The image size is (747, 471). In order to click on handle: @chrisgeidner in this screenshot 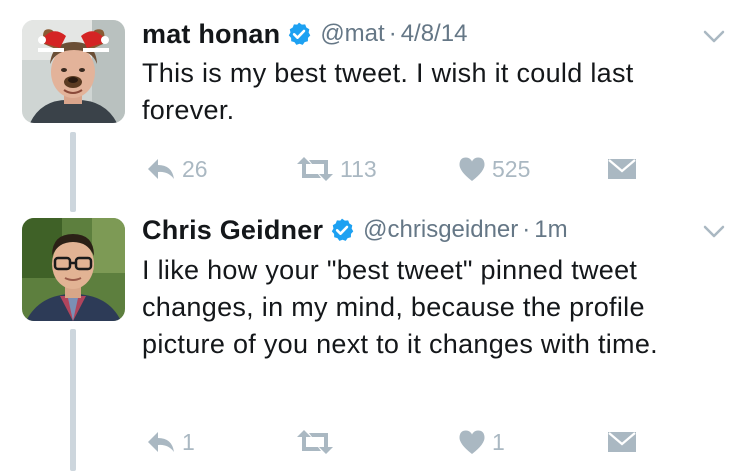, I will do `click(440, 230)`.